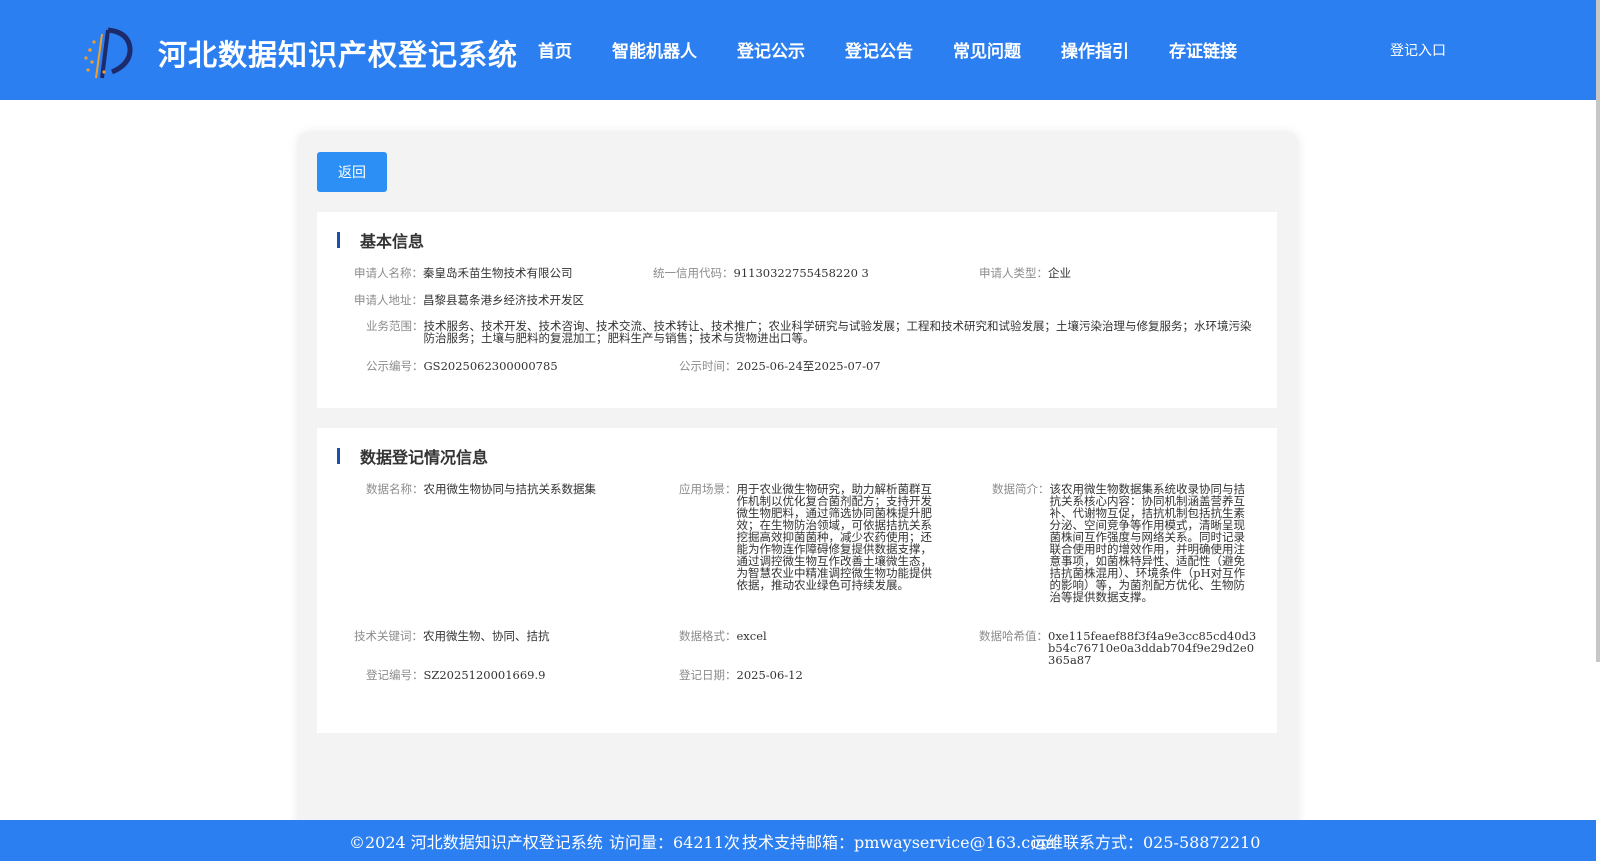  Describe the element at coordinates (456, 675) in the screenshot. I see `reg-no-field: 登记编号： SZ2025120001669.9` at that location.